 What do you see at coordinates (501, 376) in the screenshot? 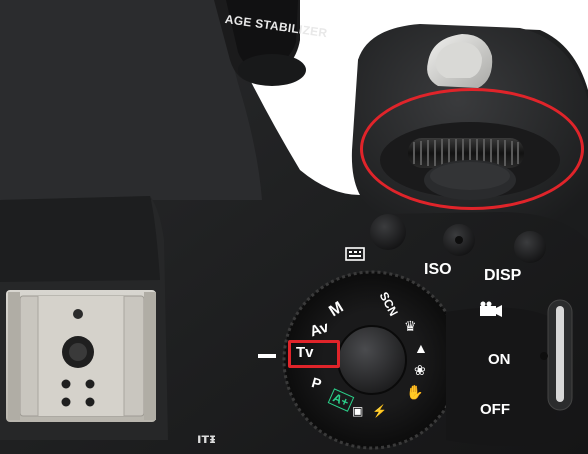
I see `power-switch-rail` at bounding box center [501, 376].